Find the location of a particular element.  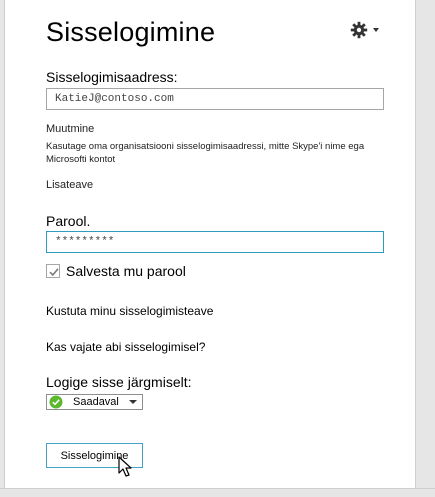

window-bottom-edge is located at coordinates (217, 492).